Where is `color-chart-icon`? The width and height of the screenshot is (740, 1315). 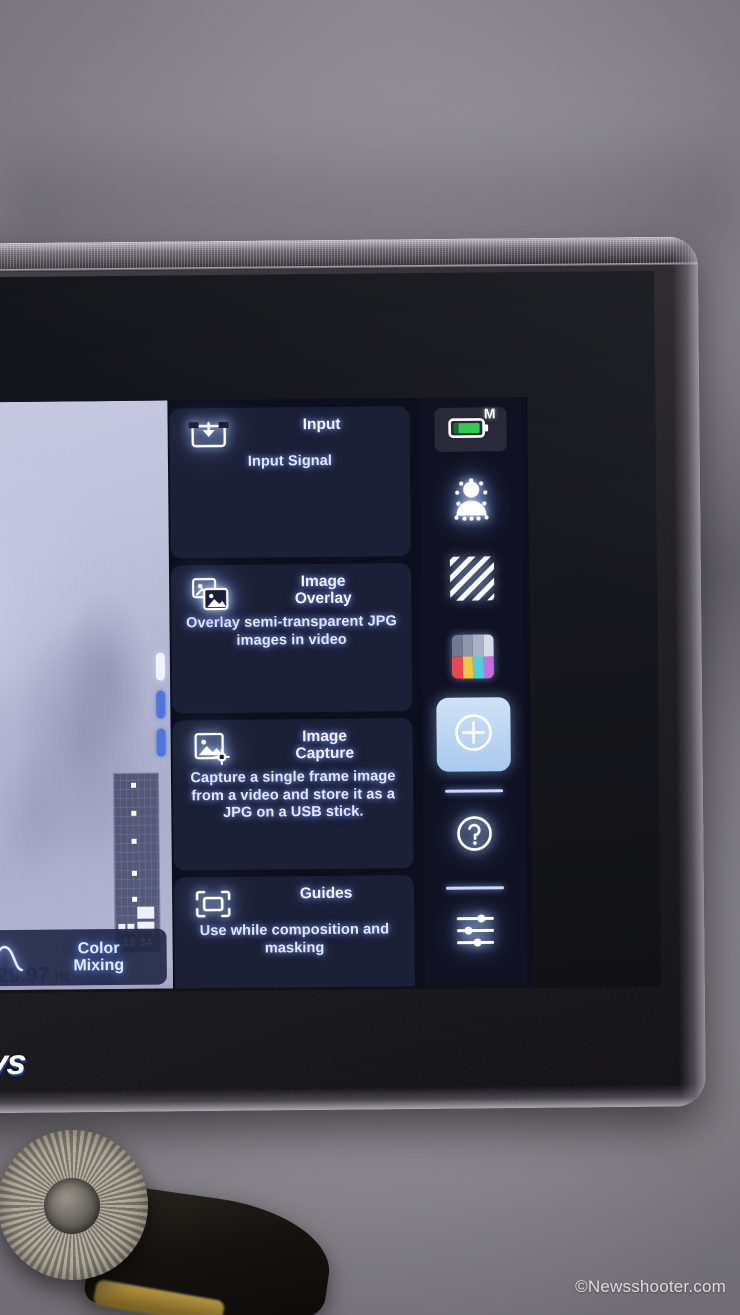
color-chart-icon is located at coordinates (473, 656).